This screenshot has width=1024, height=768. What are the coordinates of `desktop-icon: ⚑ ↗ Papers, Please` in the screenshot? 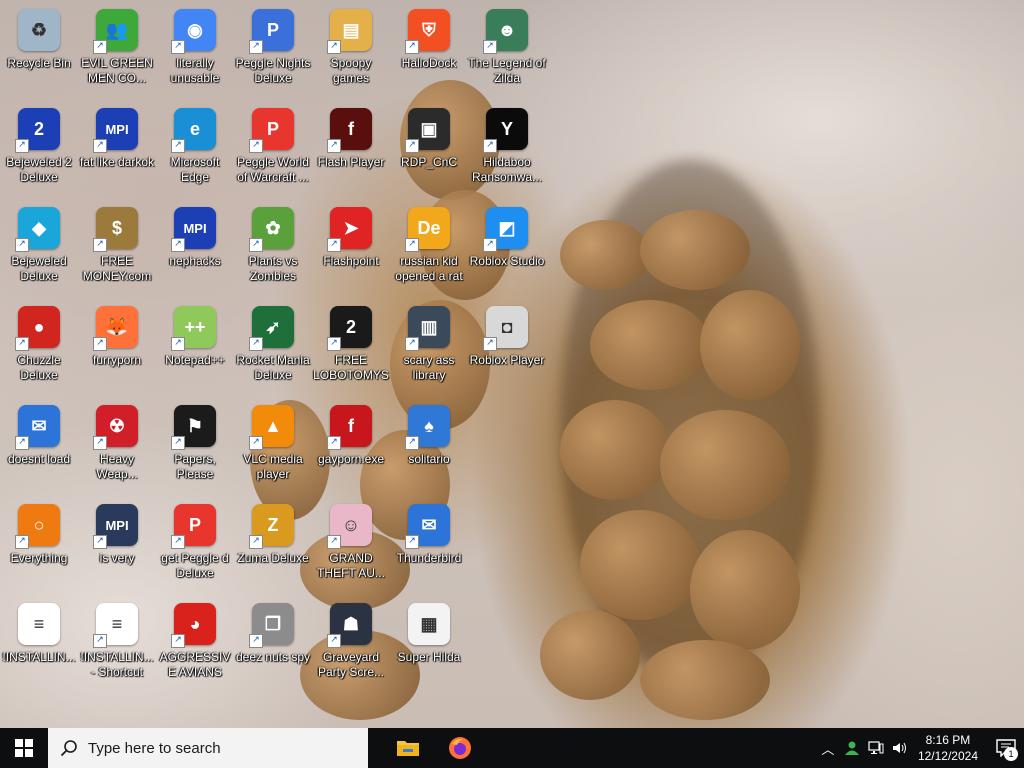 It's located at (195, 445).